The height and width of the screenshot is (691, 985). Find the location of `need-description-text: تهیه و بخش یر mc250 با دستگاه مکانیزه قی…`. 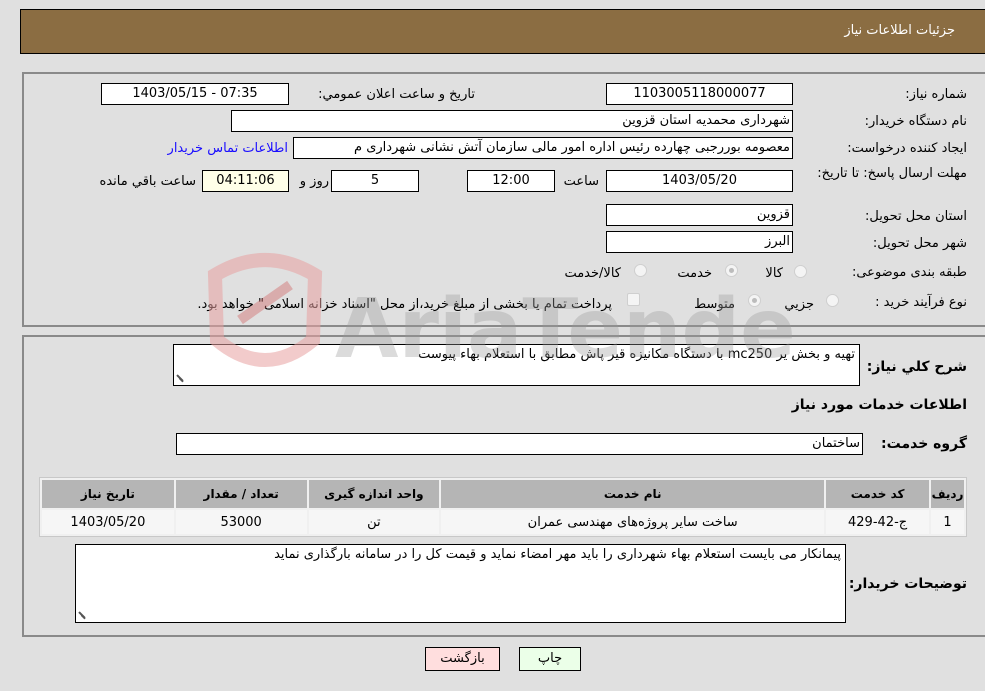

need-description-text: تهیه و بخش یر mc250 با دستگاه مکانیزه قی… is located at coordinates (636, 354).